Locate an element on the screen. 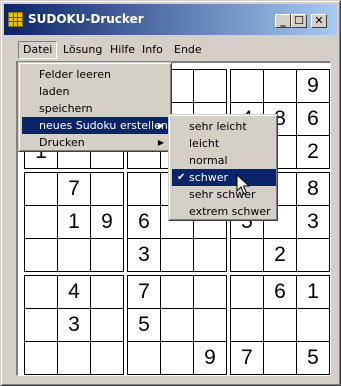 This screenshot has width=341, height=386. sudoku-cell-r8c6 is located at coordinates (210, 325).